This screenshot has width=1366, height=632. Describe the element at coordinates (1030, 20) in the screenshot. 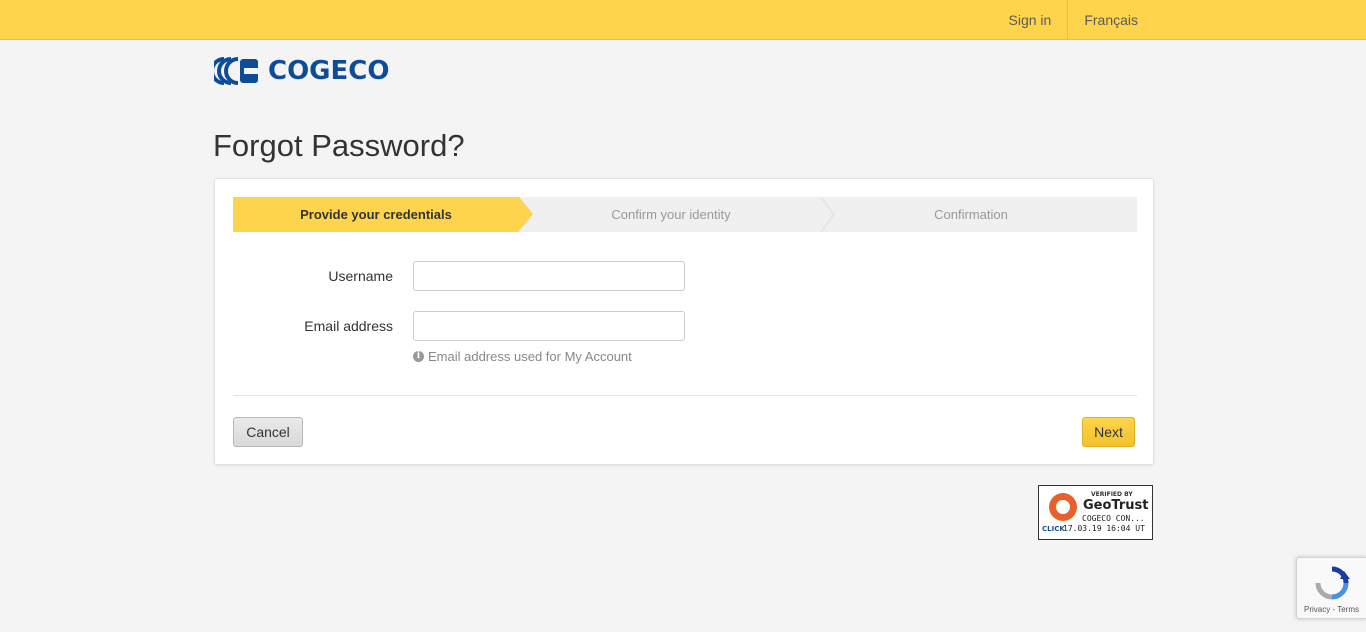

I see `sign-in-link: Sign in` at that location.